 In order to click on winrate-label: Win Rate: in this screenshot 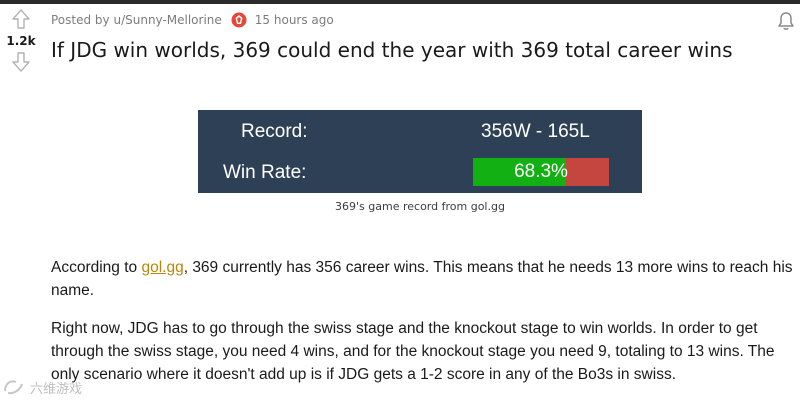, I will do `click(265, 172)`.